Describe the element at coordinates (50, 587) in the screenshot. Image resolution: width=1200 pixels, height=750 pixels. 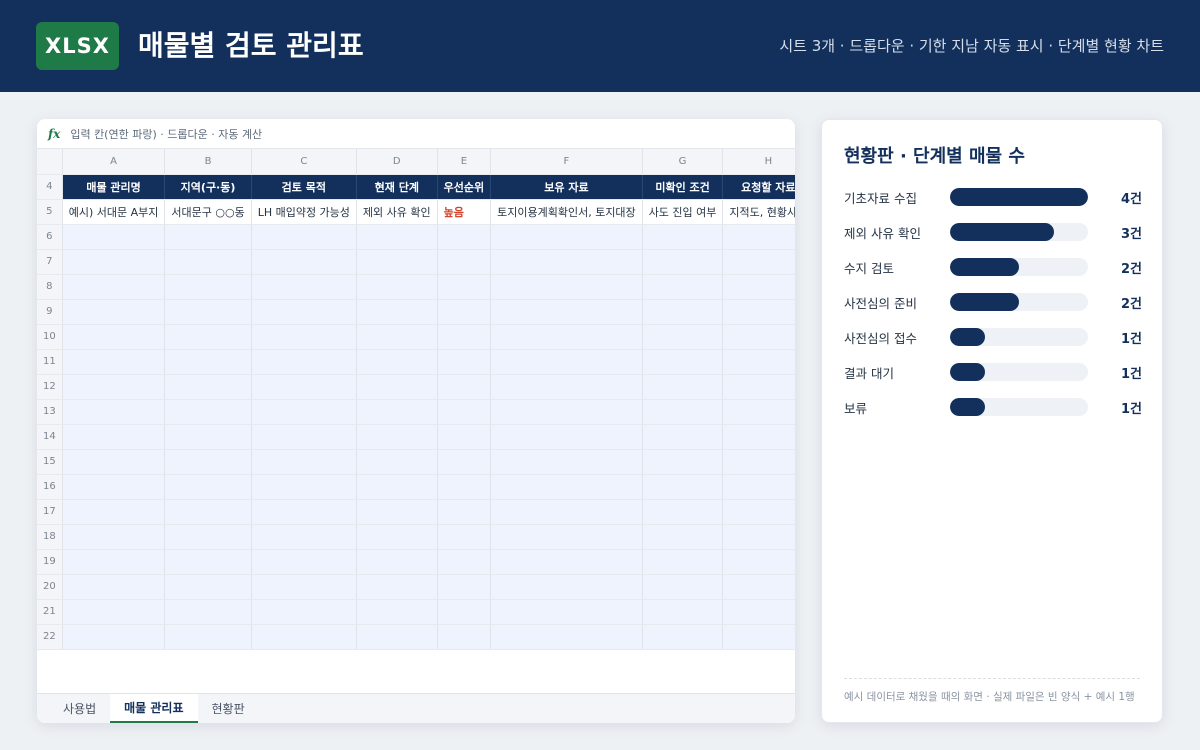
I see `row-number: 20` at that location.